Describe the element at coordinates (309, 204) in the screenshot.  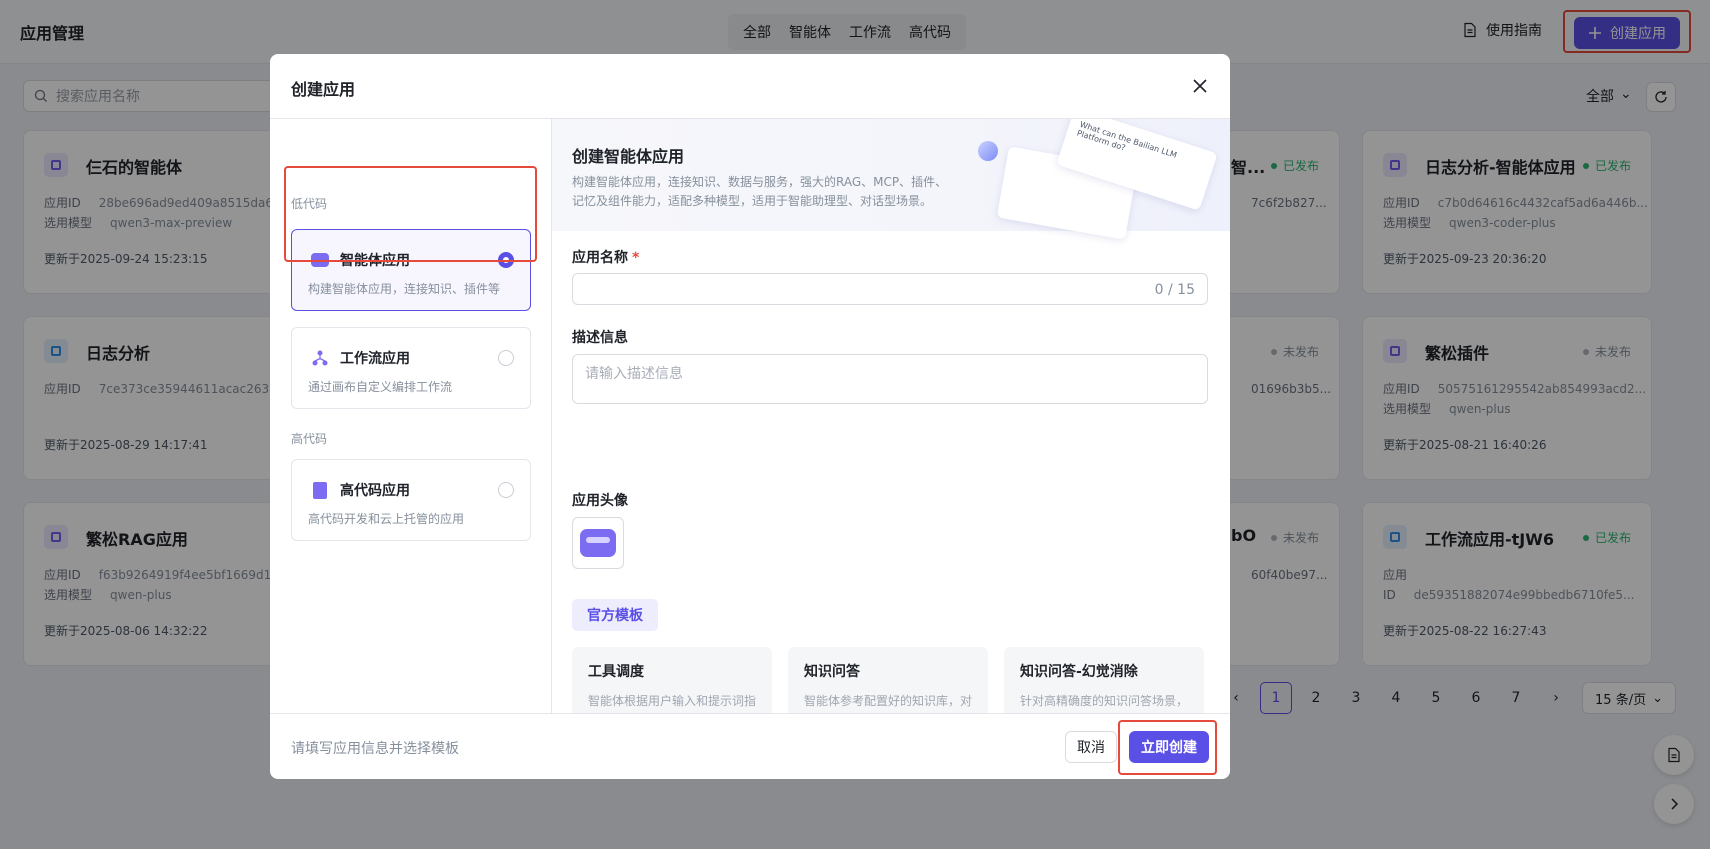
I see `group-label-low-code: 低代码` at that location.